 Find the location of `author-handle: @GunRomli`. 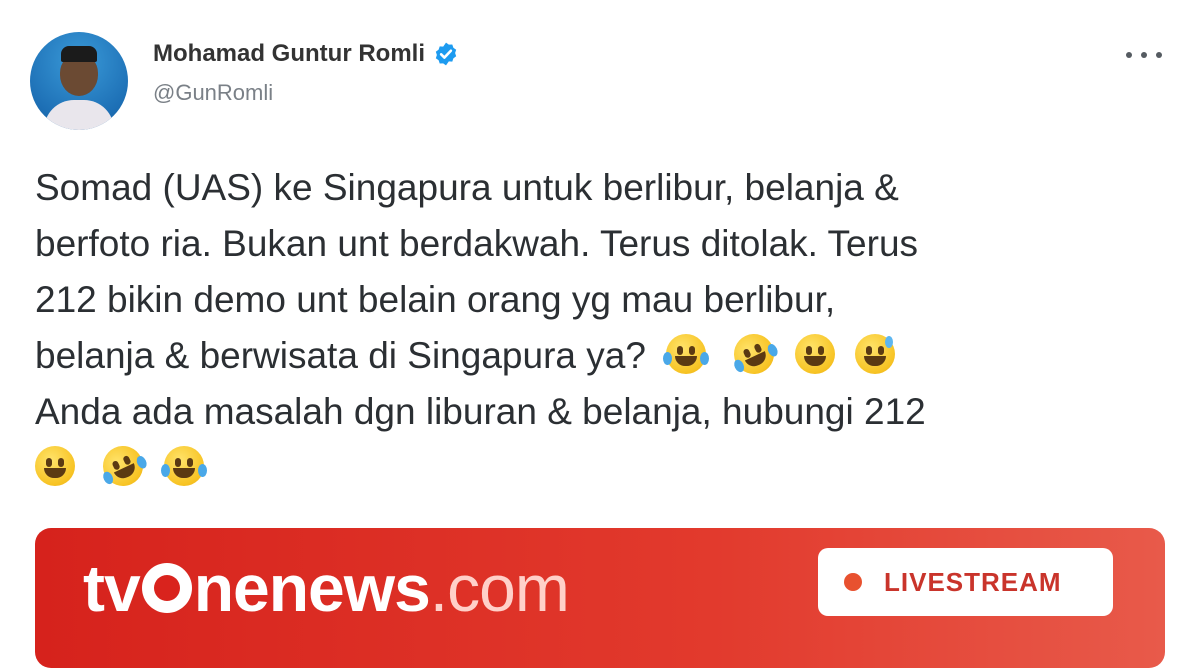

author-handle: @GunRomli is located at coordinates (213, 93).